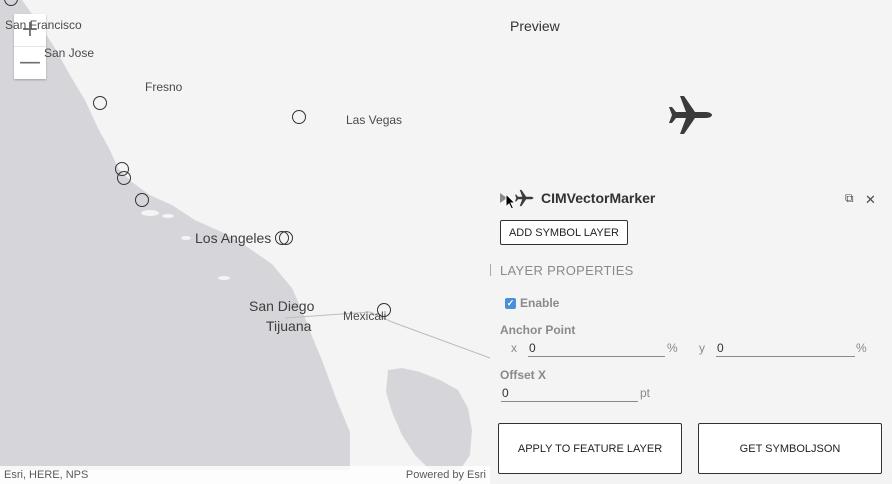  What do you see at coordinates (785, 348) in the screenshot?
I see `anchor-y-input: 0` at bounding box center [785, 348].